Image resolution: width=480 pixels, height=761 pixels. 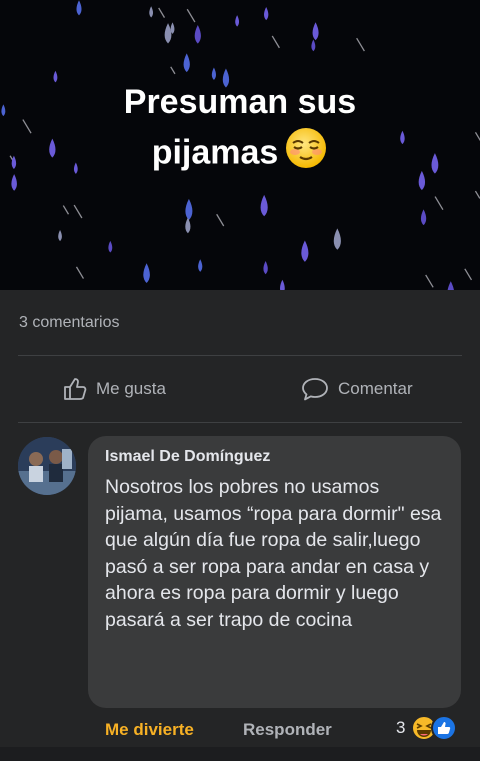 I want to click on post-text: Presuman sus pijamas, so click(x=240, y=130).